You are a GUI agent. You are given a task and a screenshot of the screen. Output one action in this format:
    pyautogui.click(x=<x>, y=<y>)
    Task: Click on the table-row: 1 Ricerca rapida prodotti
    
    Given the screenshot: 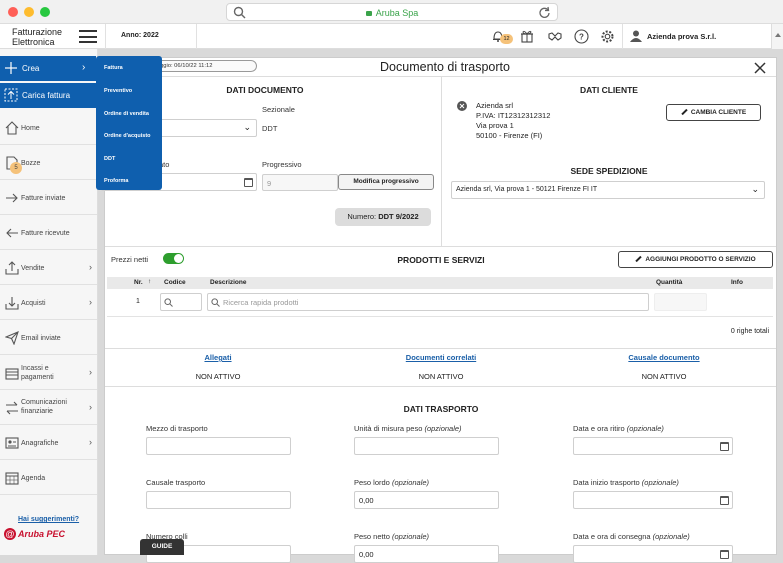 What is the action you would take?
    pyautogui.click(x=440, y=303)
    